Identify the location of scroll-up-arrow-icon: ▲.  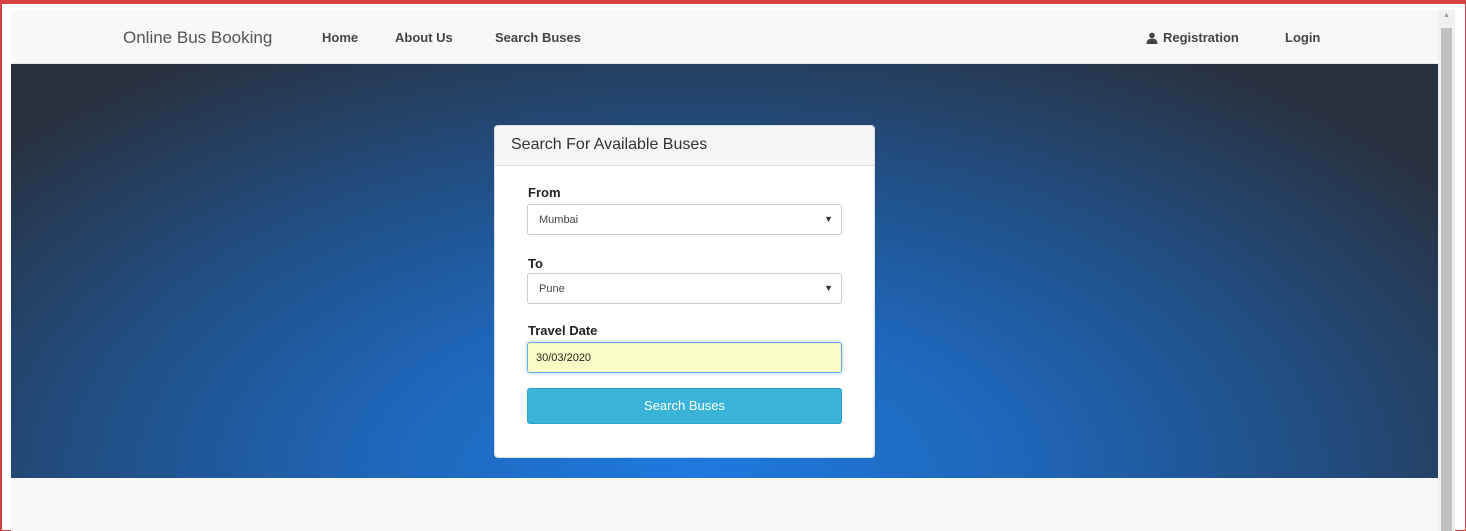
(1446, 15).